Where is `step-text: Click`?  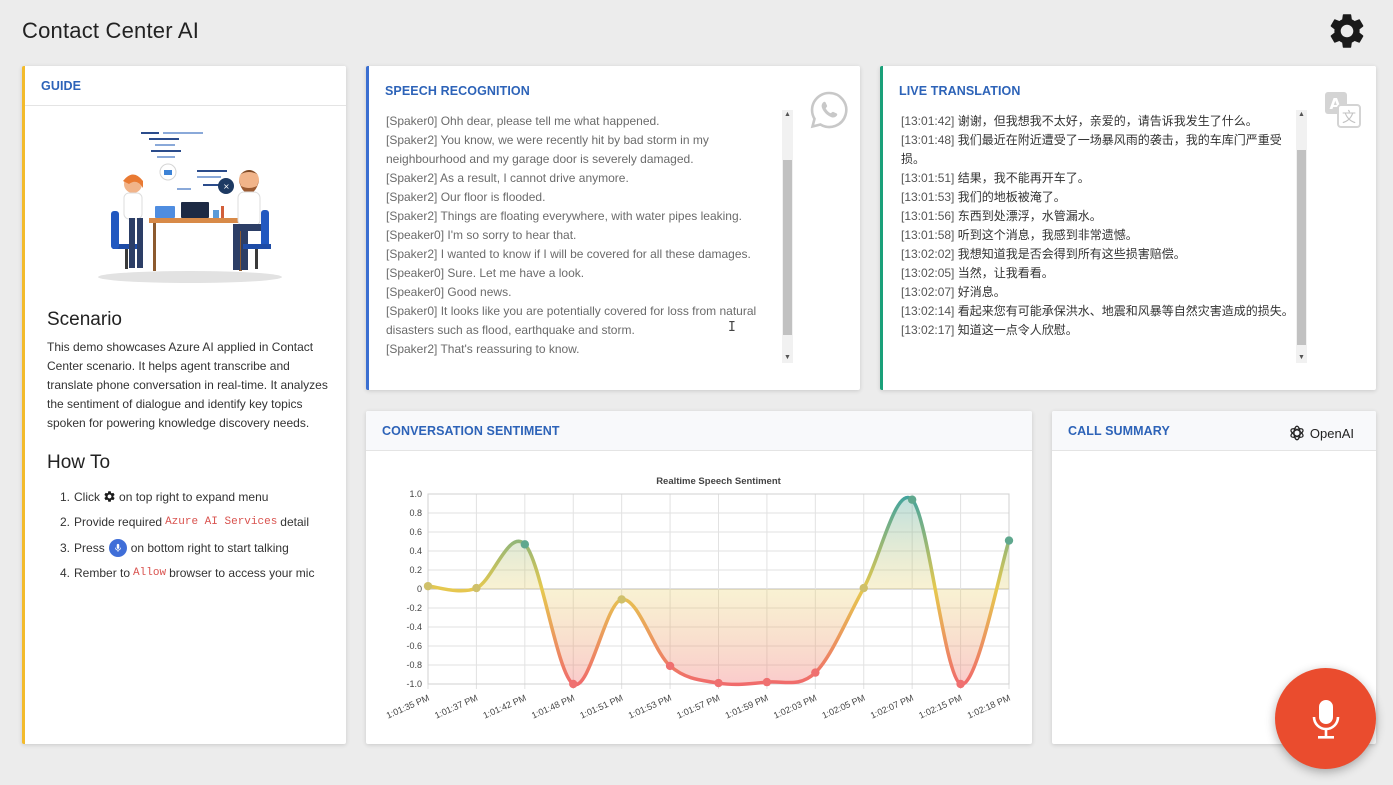
step-text: Click is located at coordinates (87, 496).